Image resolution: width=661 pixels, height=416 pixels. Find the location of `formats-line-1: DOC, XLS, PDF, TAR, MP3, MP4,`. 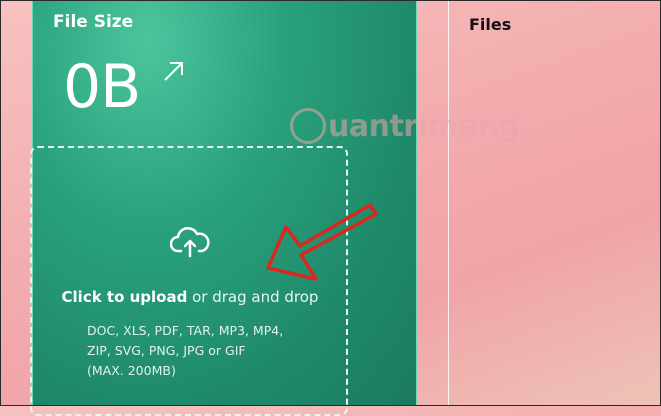

formats-line-1: DOC, XLS, PDF, TAR, MP3, MP4, is located at coordinates (185, 330).